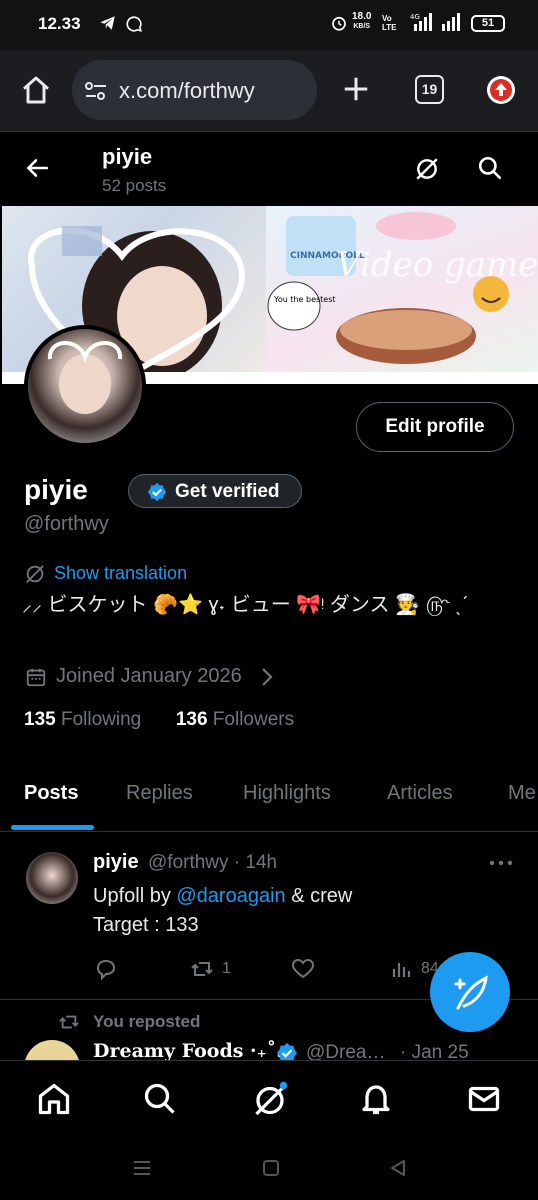  What do you see at coordinates (82, 719) in the screenshot?
I see `following-link: 135 Following` at bounding box center [82, 719].